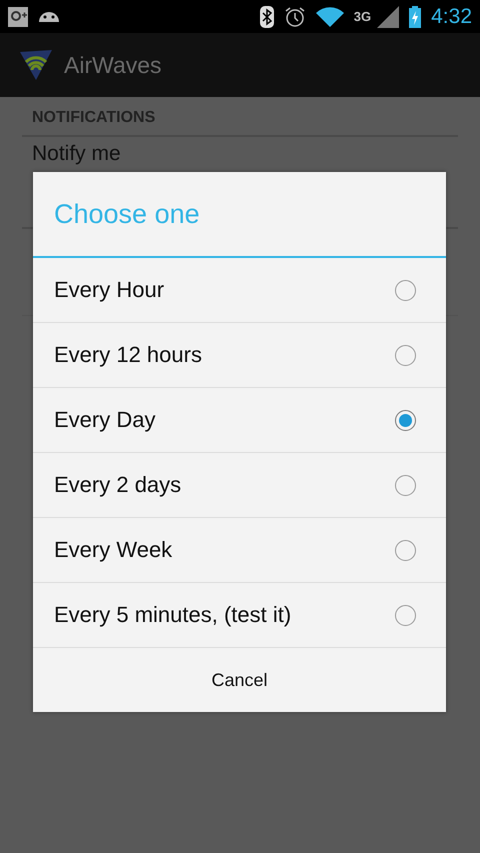 The width and height of the screenshot is (480, 853). I want to click on option-label: Every 12 hours, so click(224, 355).